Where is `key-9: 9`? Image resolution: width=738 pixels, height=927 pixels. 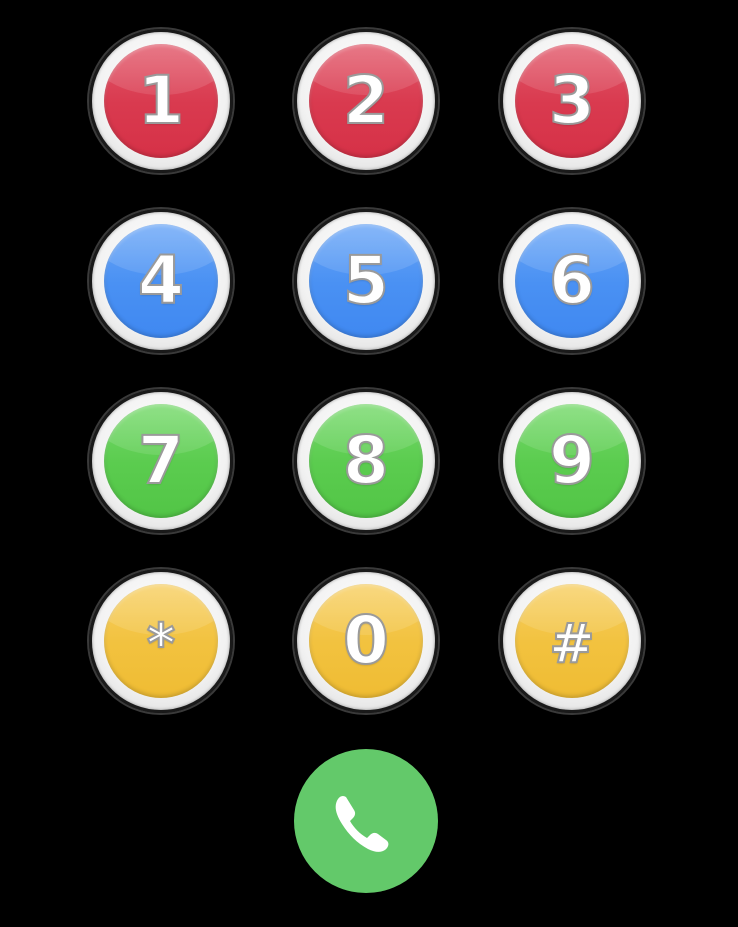
key-9: 9 is located at coordinates (572, 461).